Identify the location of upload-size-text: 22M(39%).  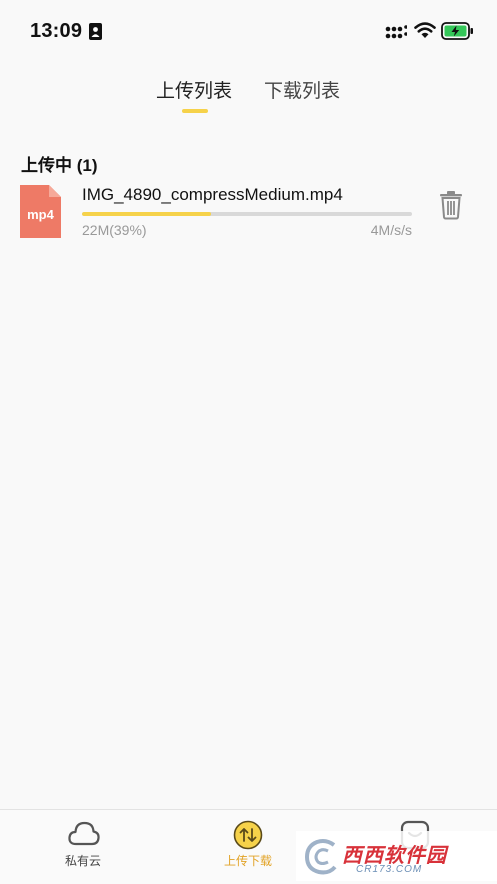
(114, 230).